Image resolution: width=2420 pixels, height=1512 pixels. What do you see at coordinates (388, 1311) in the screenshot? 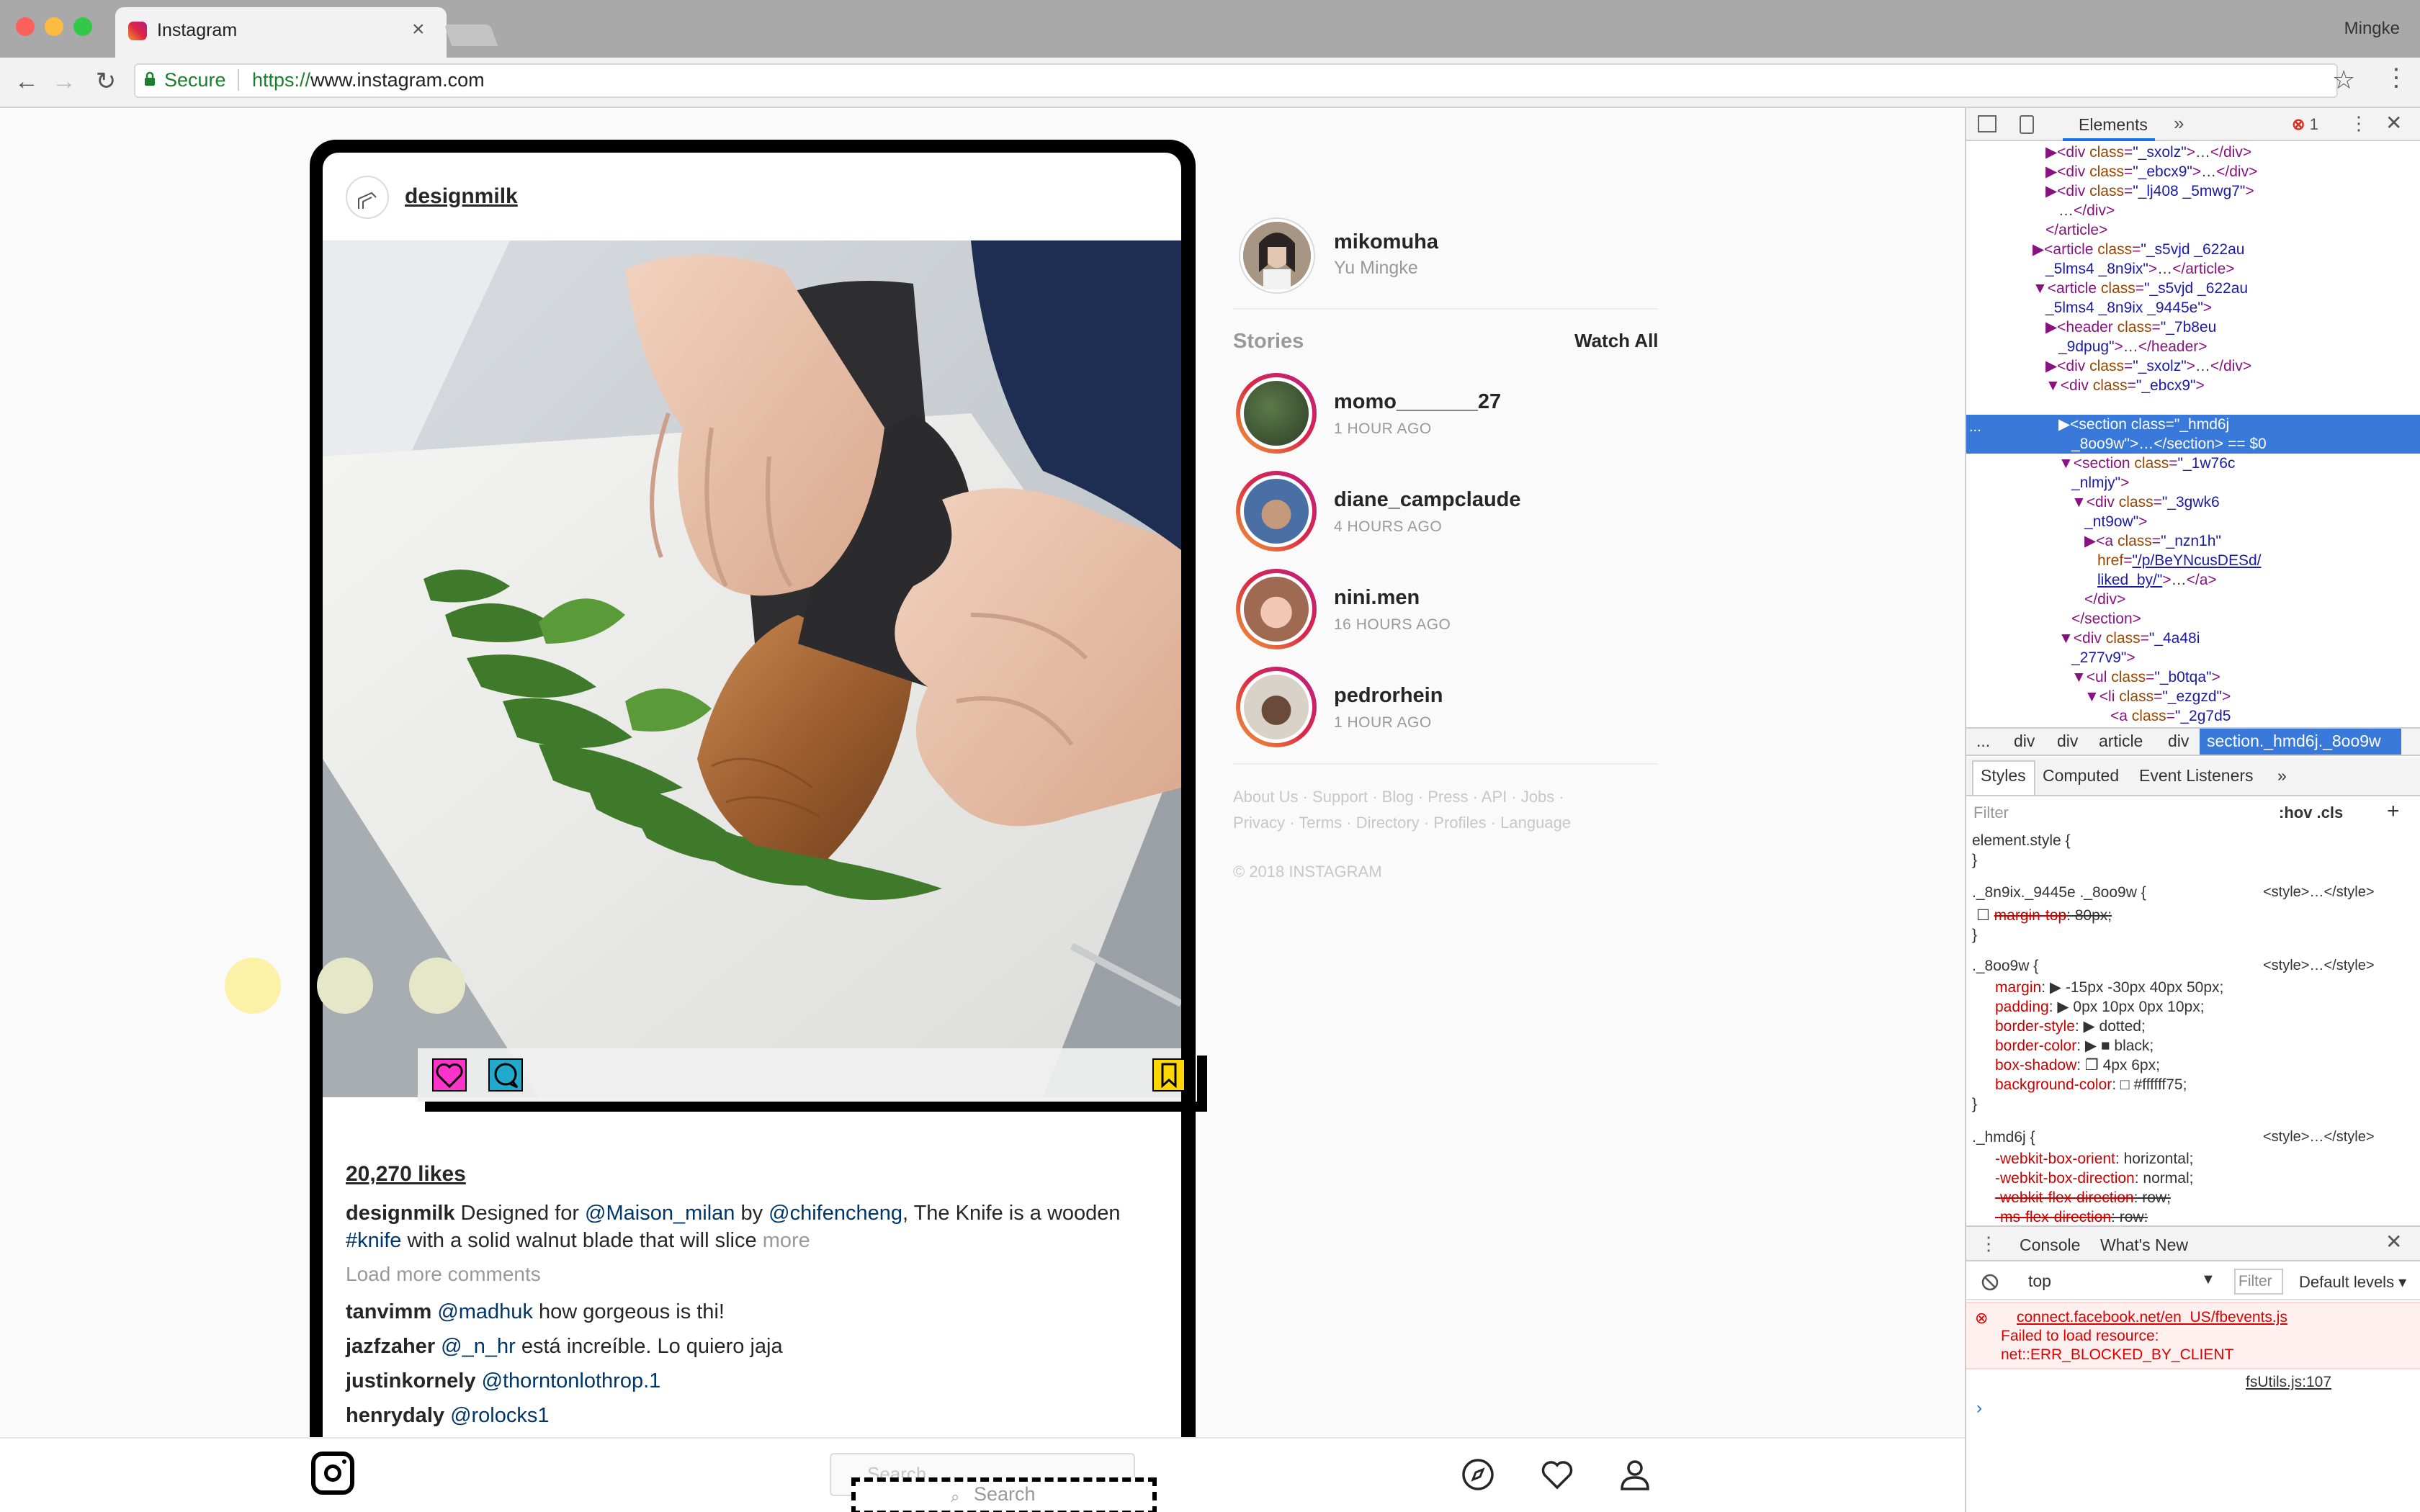
I see `comment-user: tanvimm` at bounding box center [388, 1311].